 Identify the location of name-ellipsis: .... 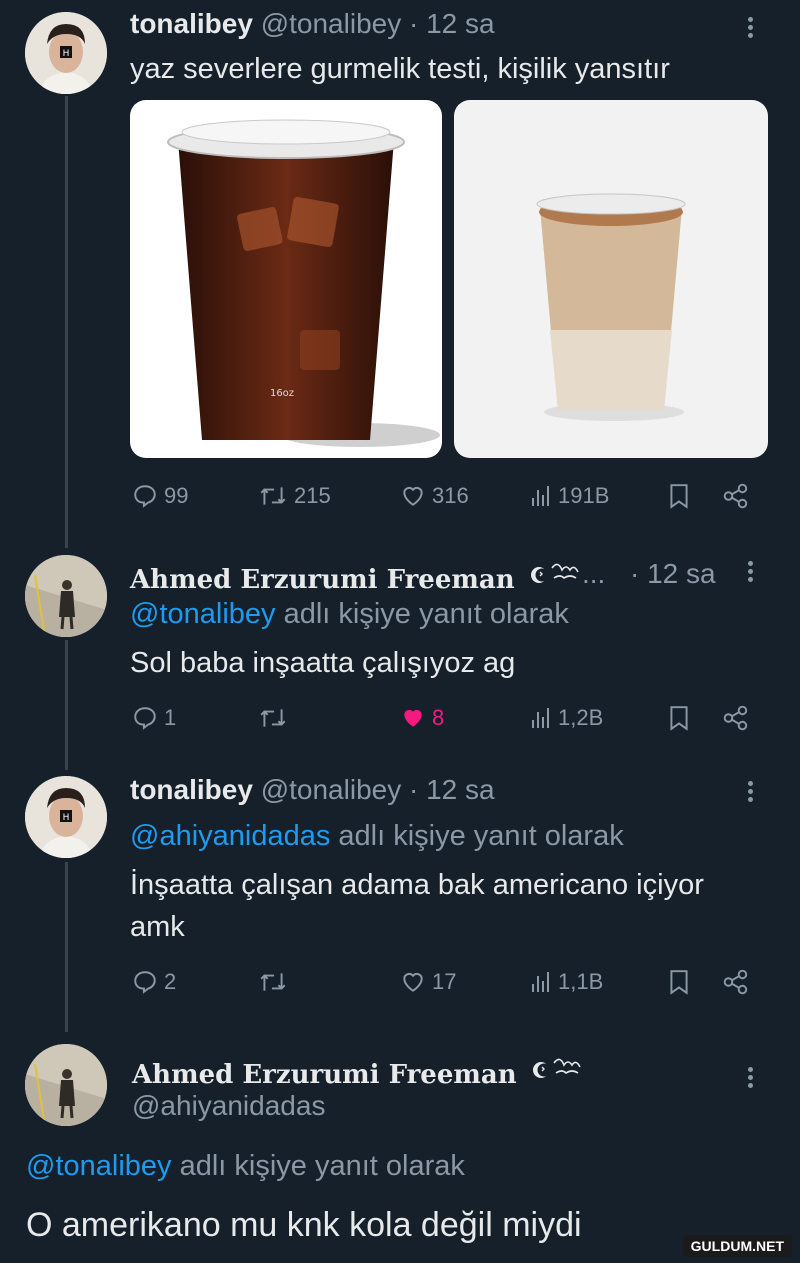
(594, 573).